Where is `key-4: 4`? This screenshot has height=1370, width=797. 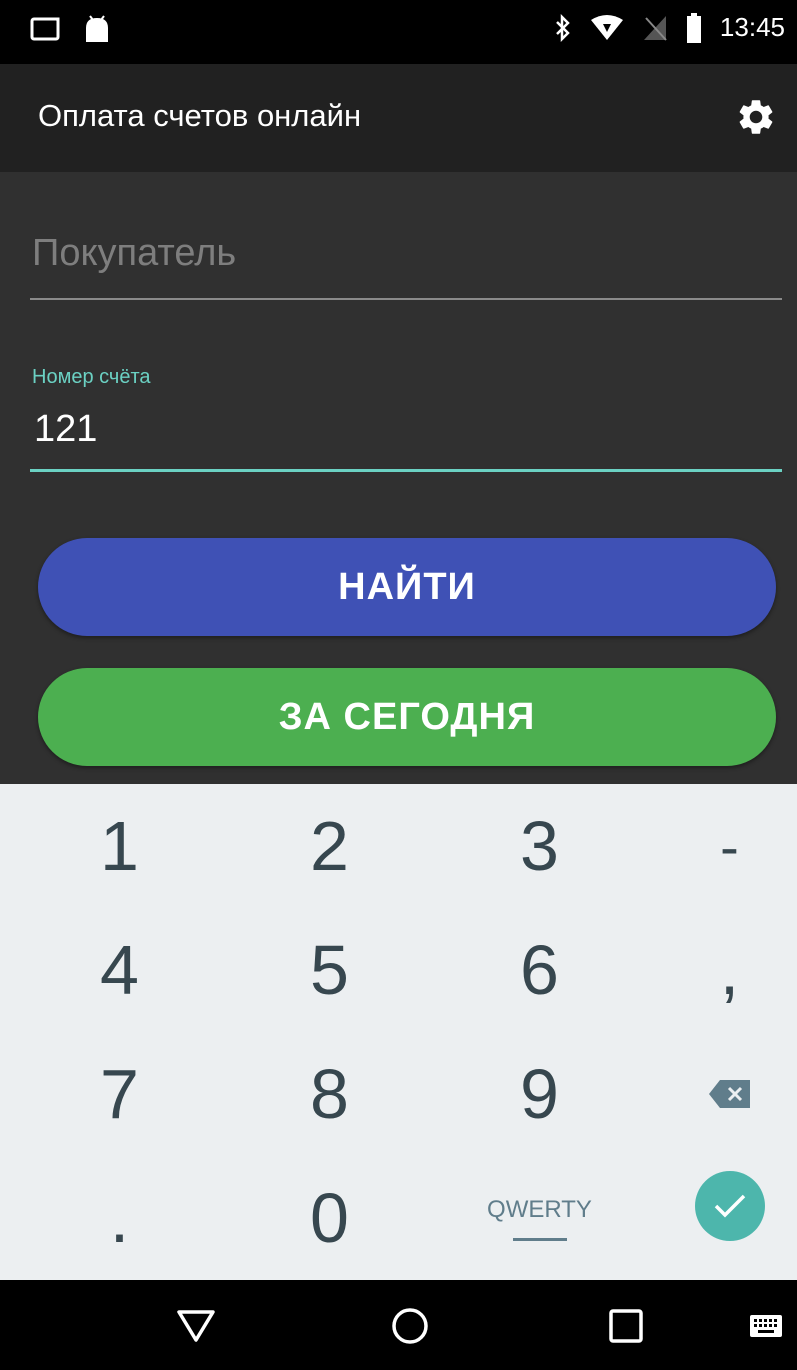 key-4: 4 is located at coordinates (119, 970).